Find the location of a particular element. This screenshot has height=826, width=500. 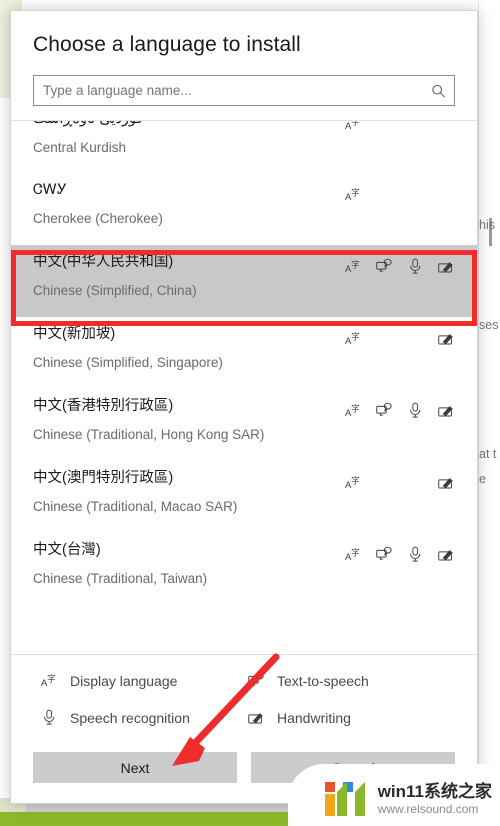

language-english-name: Chinese (Traditional, Taiwan) is located at coordinates (120, 578).